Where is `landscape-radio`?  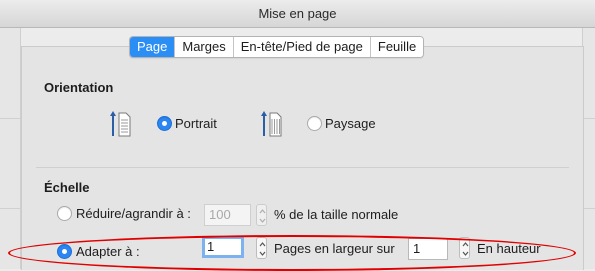 landscape-radio is located at coordinates (314, 123).